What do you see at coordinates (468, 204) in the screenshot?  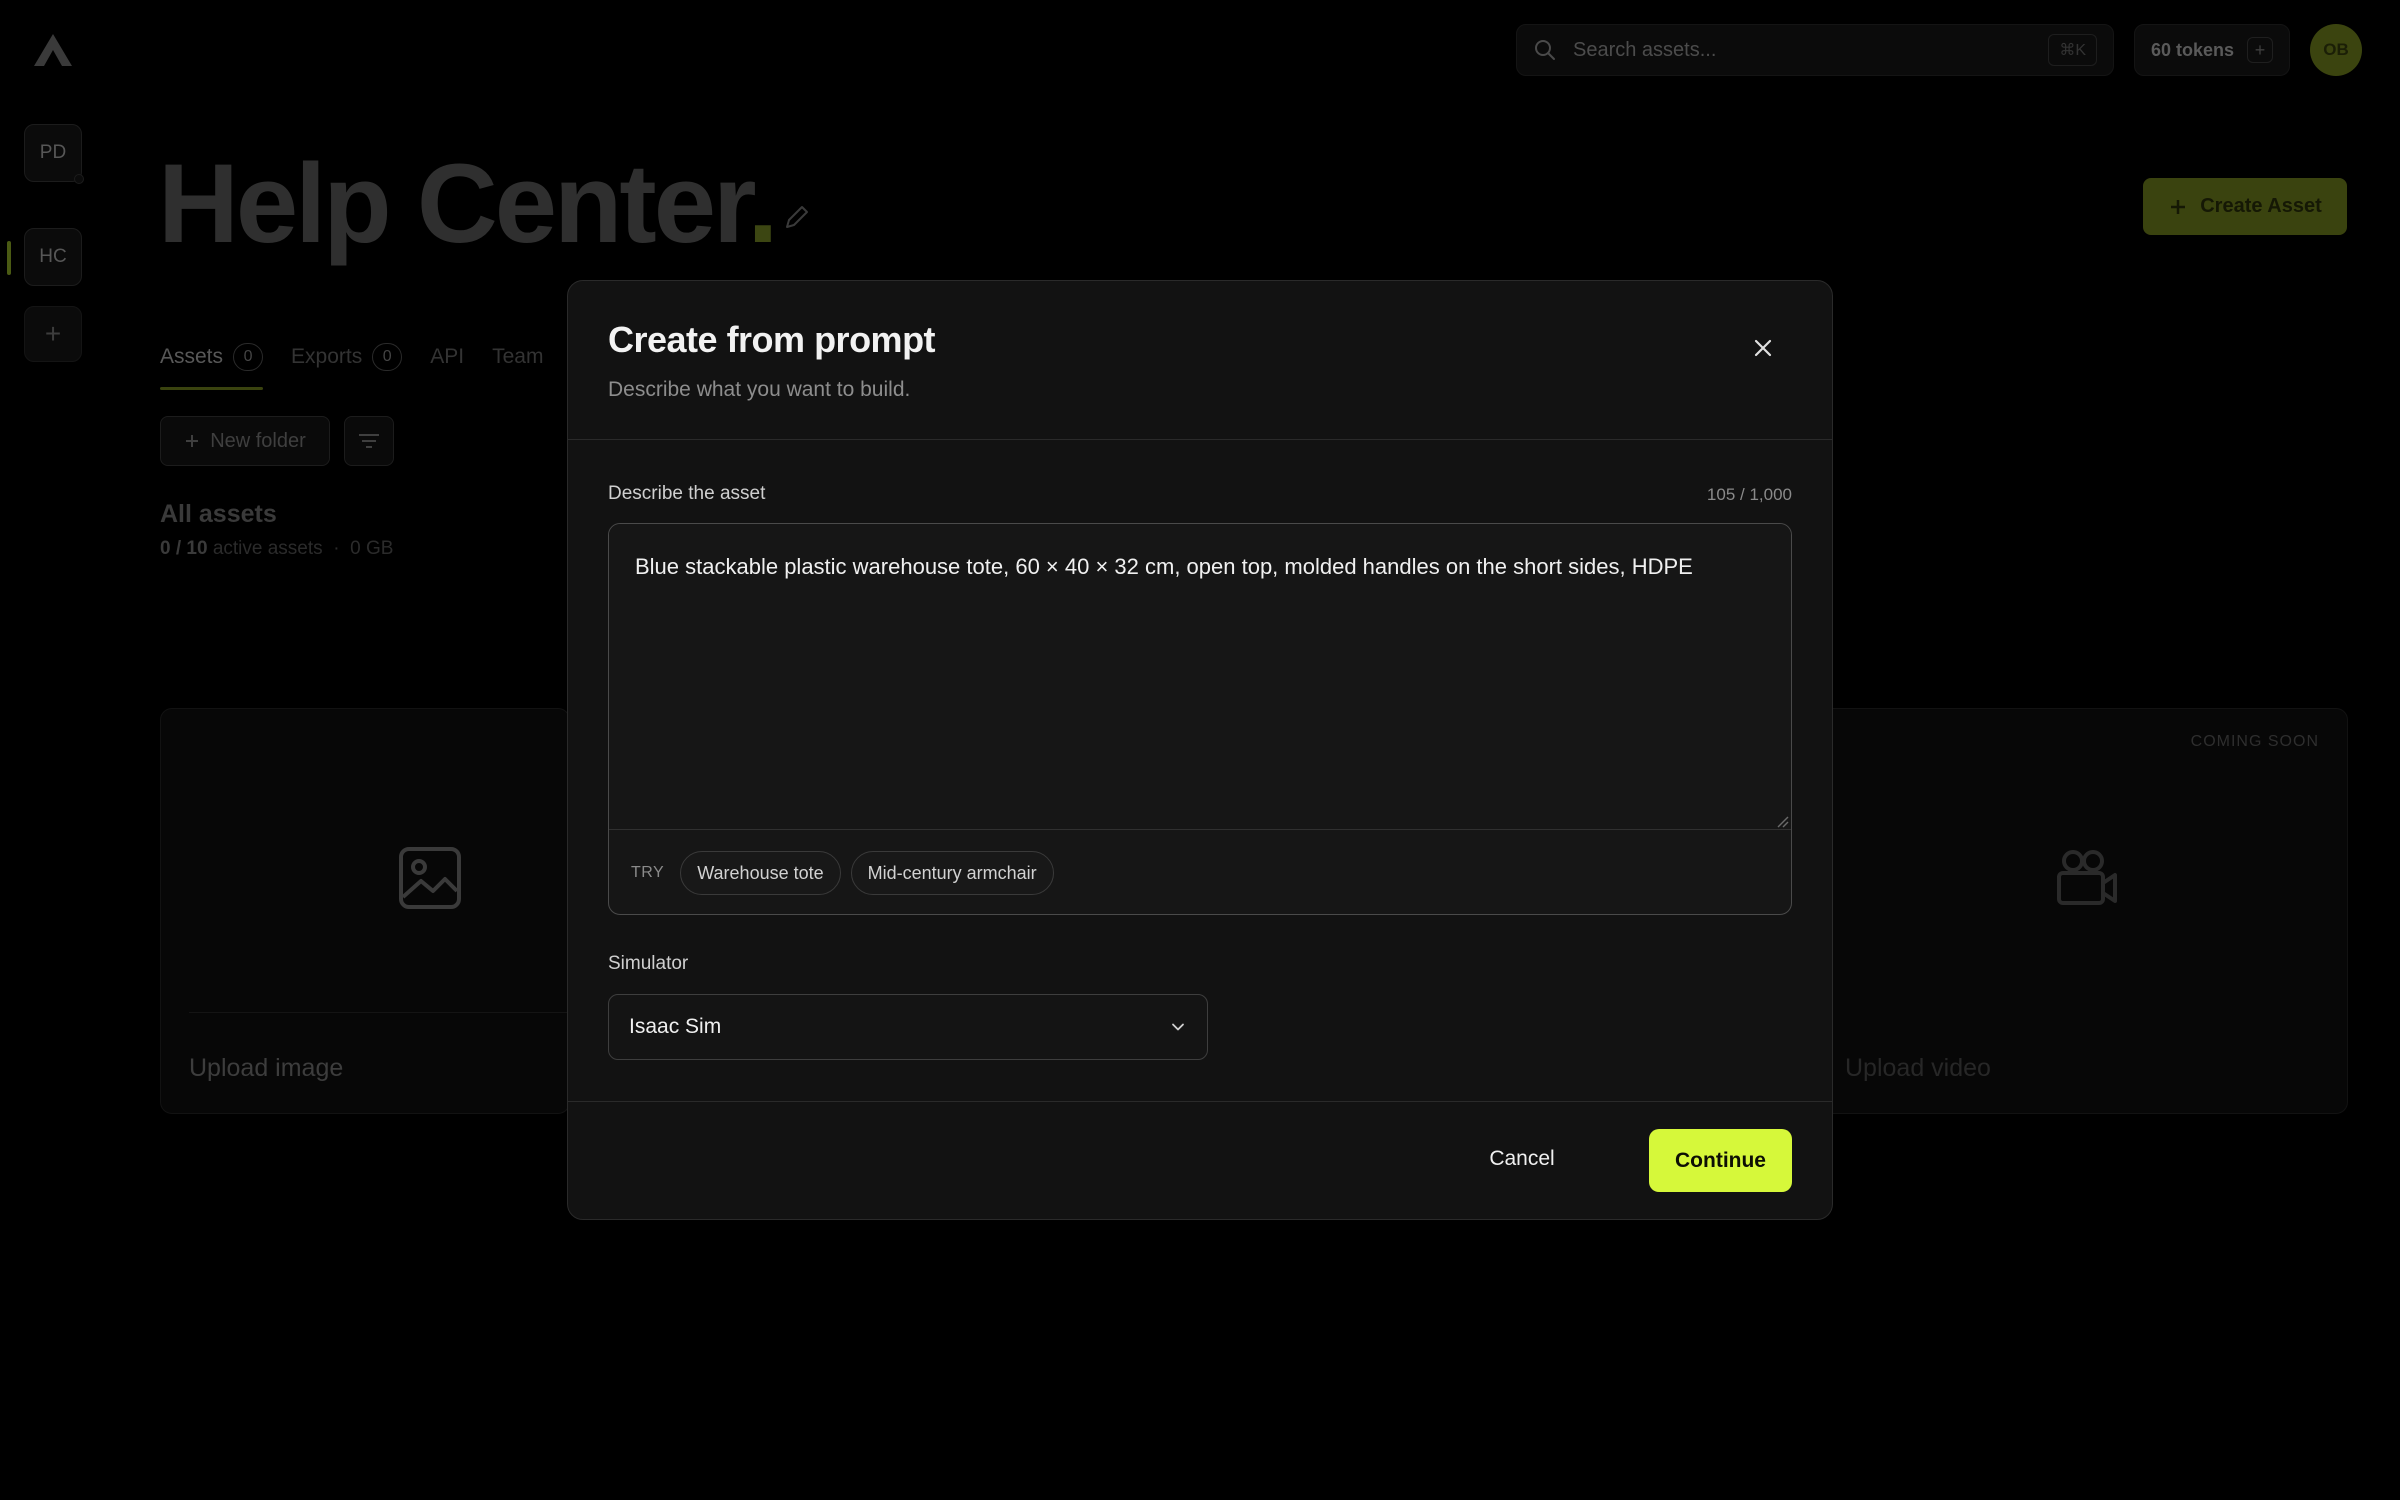 I see `page-title: Help Center.` at bounding box center [468, 204].